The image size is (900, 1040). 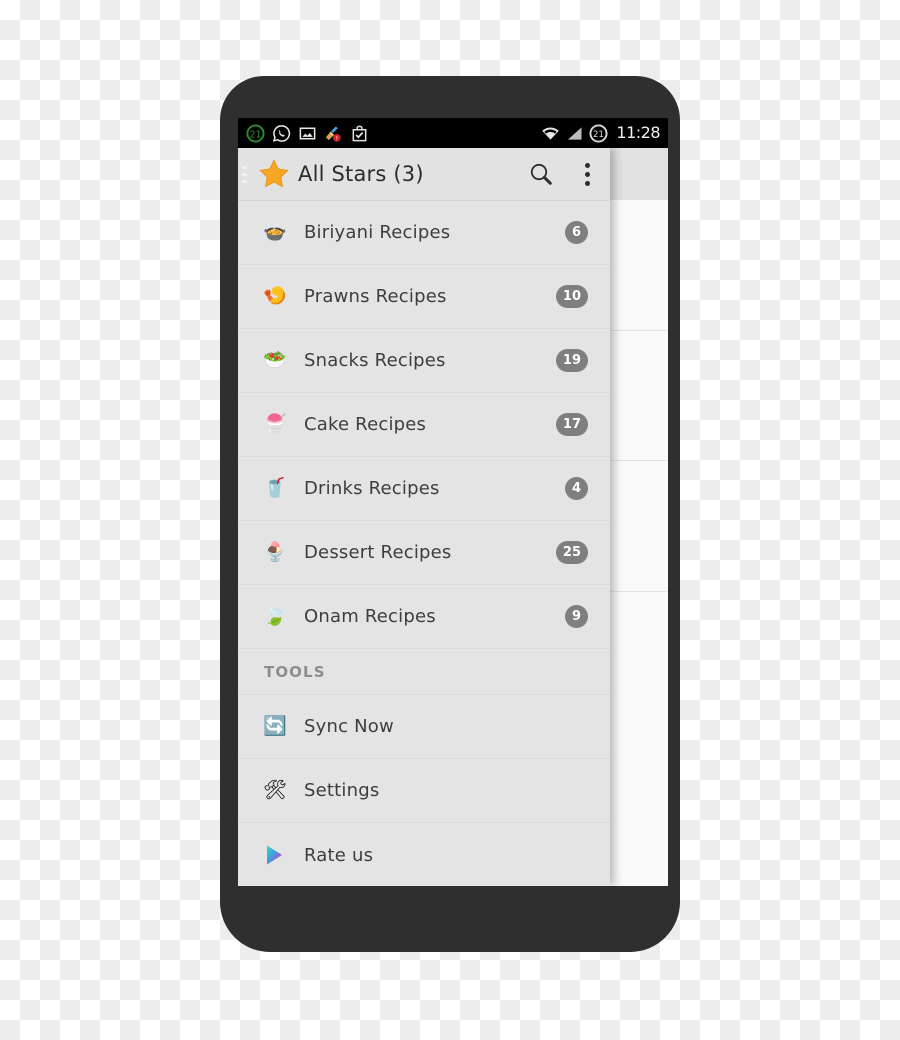 I want to click on play-store-icon, so click(x=275, y=855).